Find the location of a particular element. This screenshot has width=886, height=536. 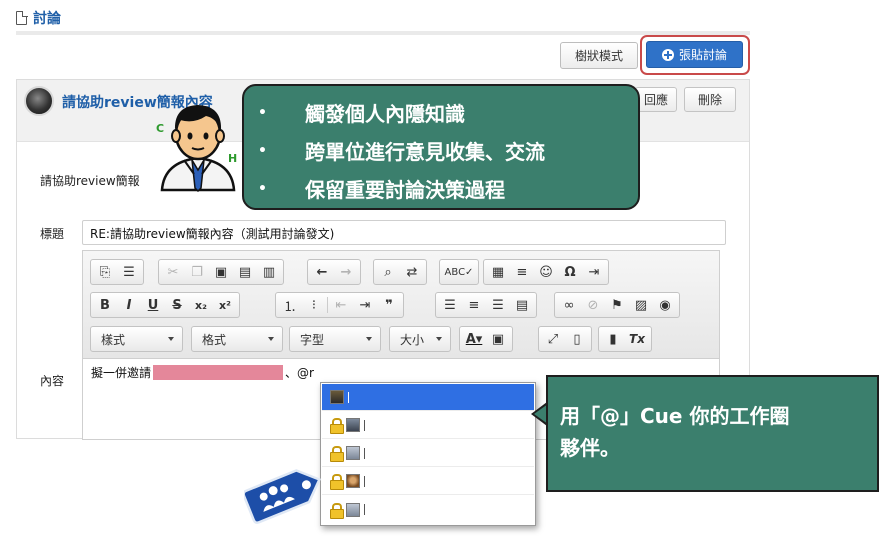

toolbar-group-undo: ← → is located at coordinates (334, 272).